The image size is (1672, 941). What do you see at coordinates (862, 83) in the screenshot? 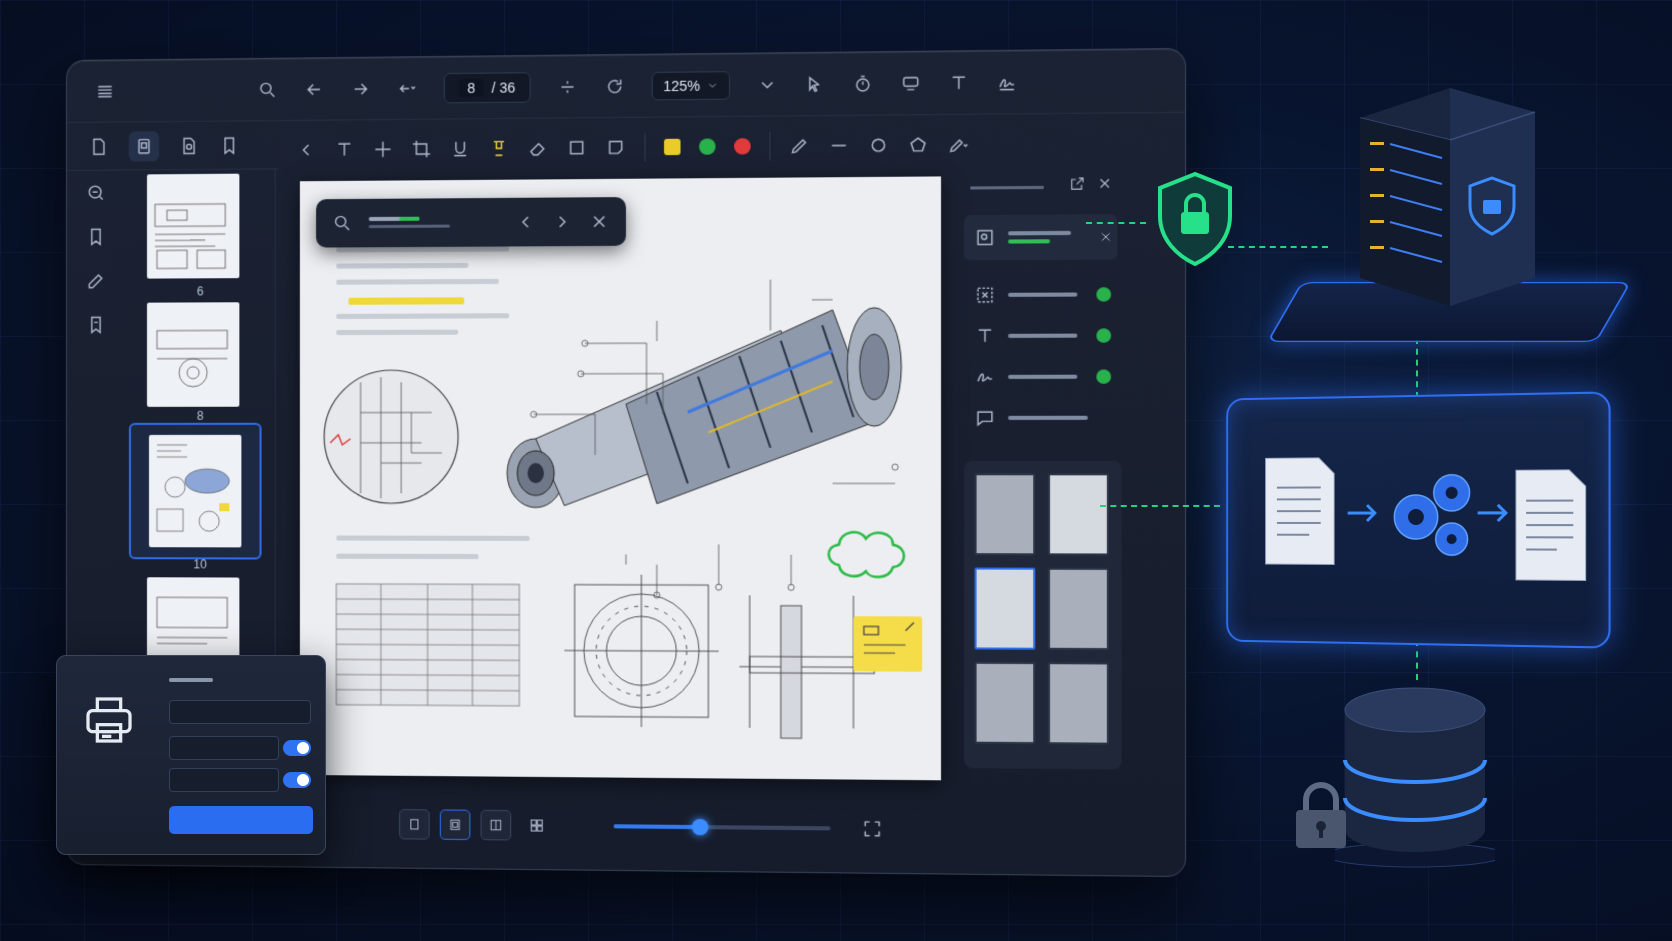
I see `timer-icon` at bounding box center [862, 83].